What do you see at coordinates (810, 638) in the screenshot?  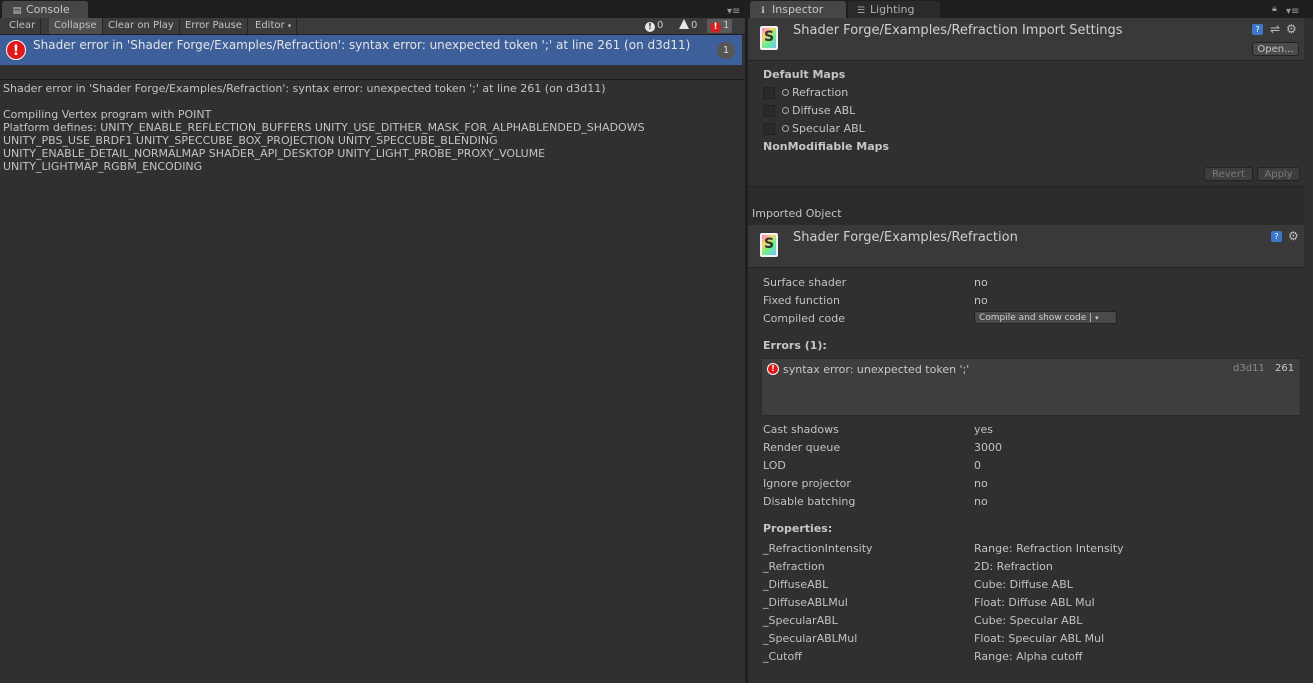 I see `property-name: _SpecularABLMul` at bounding box center [810, 638].